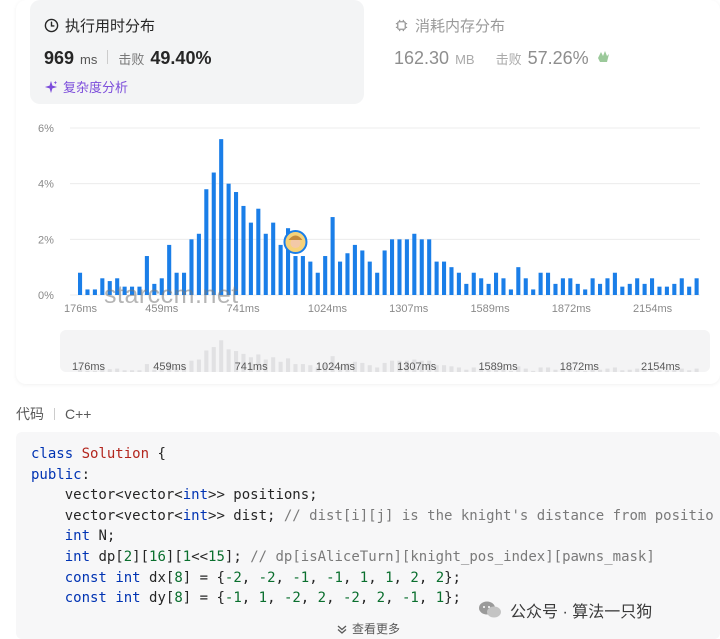  Describe the element at coordinates (203, 598) in the screenshot. I see `code-token: ] = {` at that location.